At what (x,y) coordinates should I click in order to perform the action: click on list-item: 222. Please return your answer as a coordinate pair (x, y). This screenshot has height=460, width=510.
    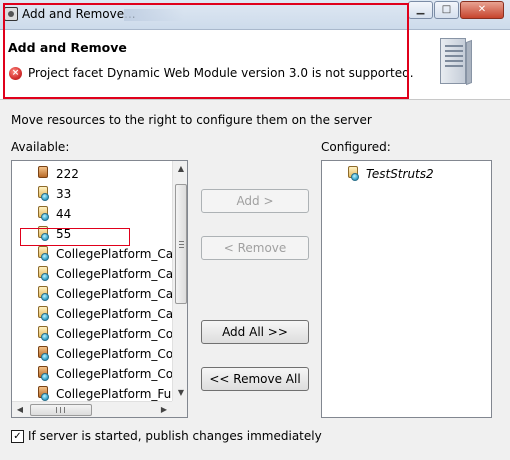
    Looking at the image, I should click on (57, 174).